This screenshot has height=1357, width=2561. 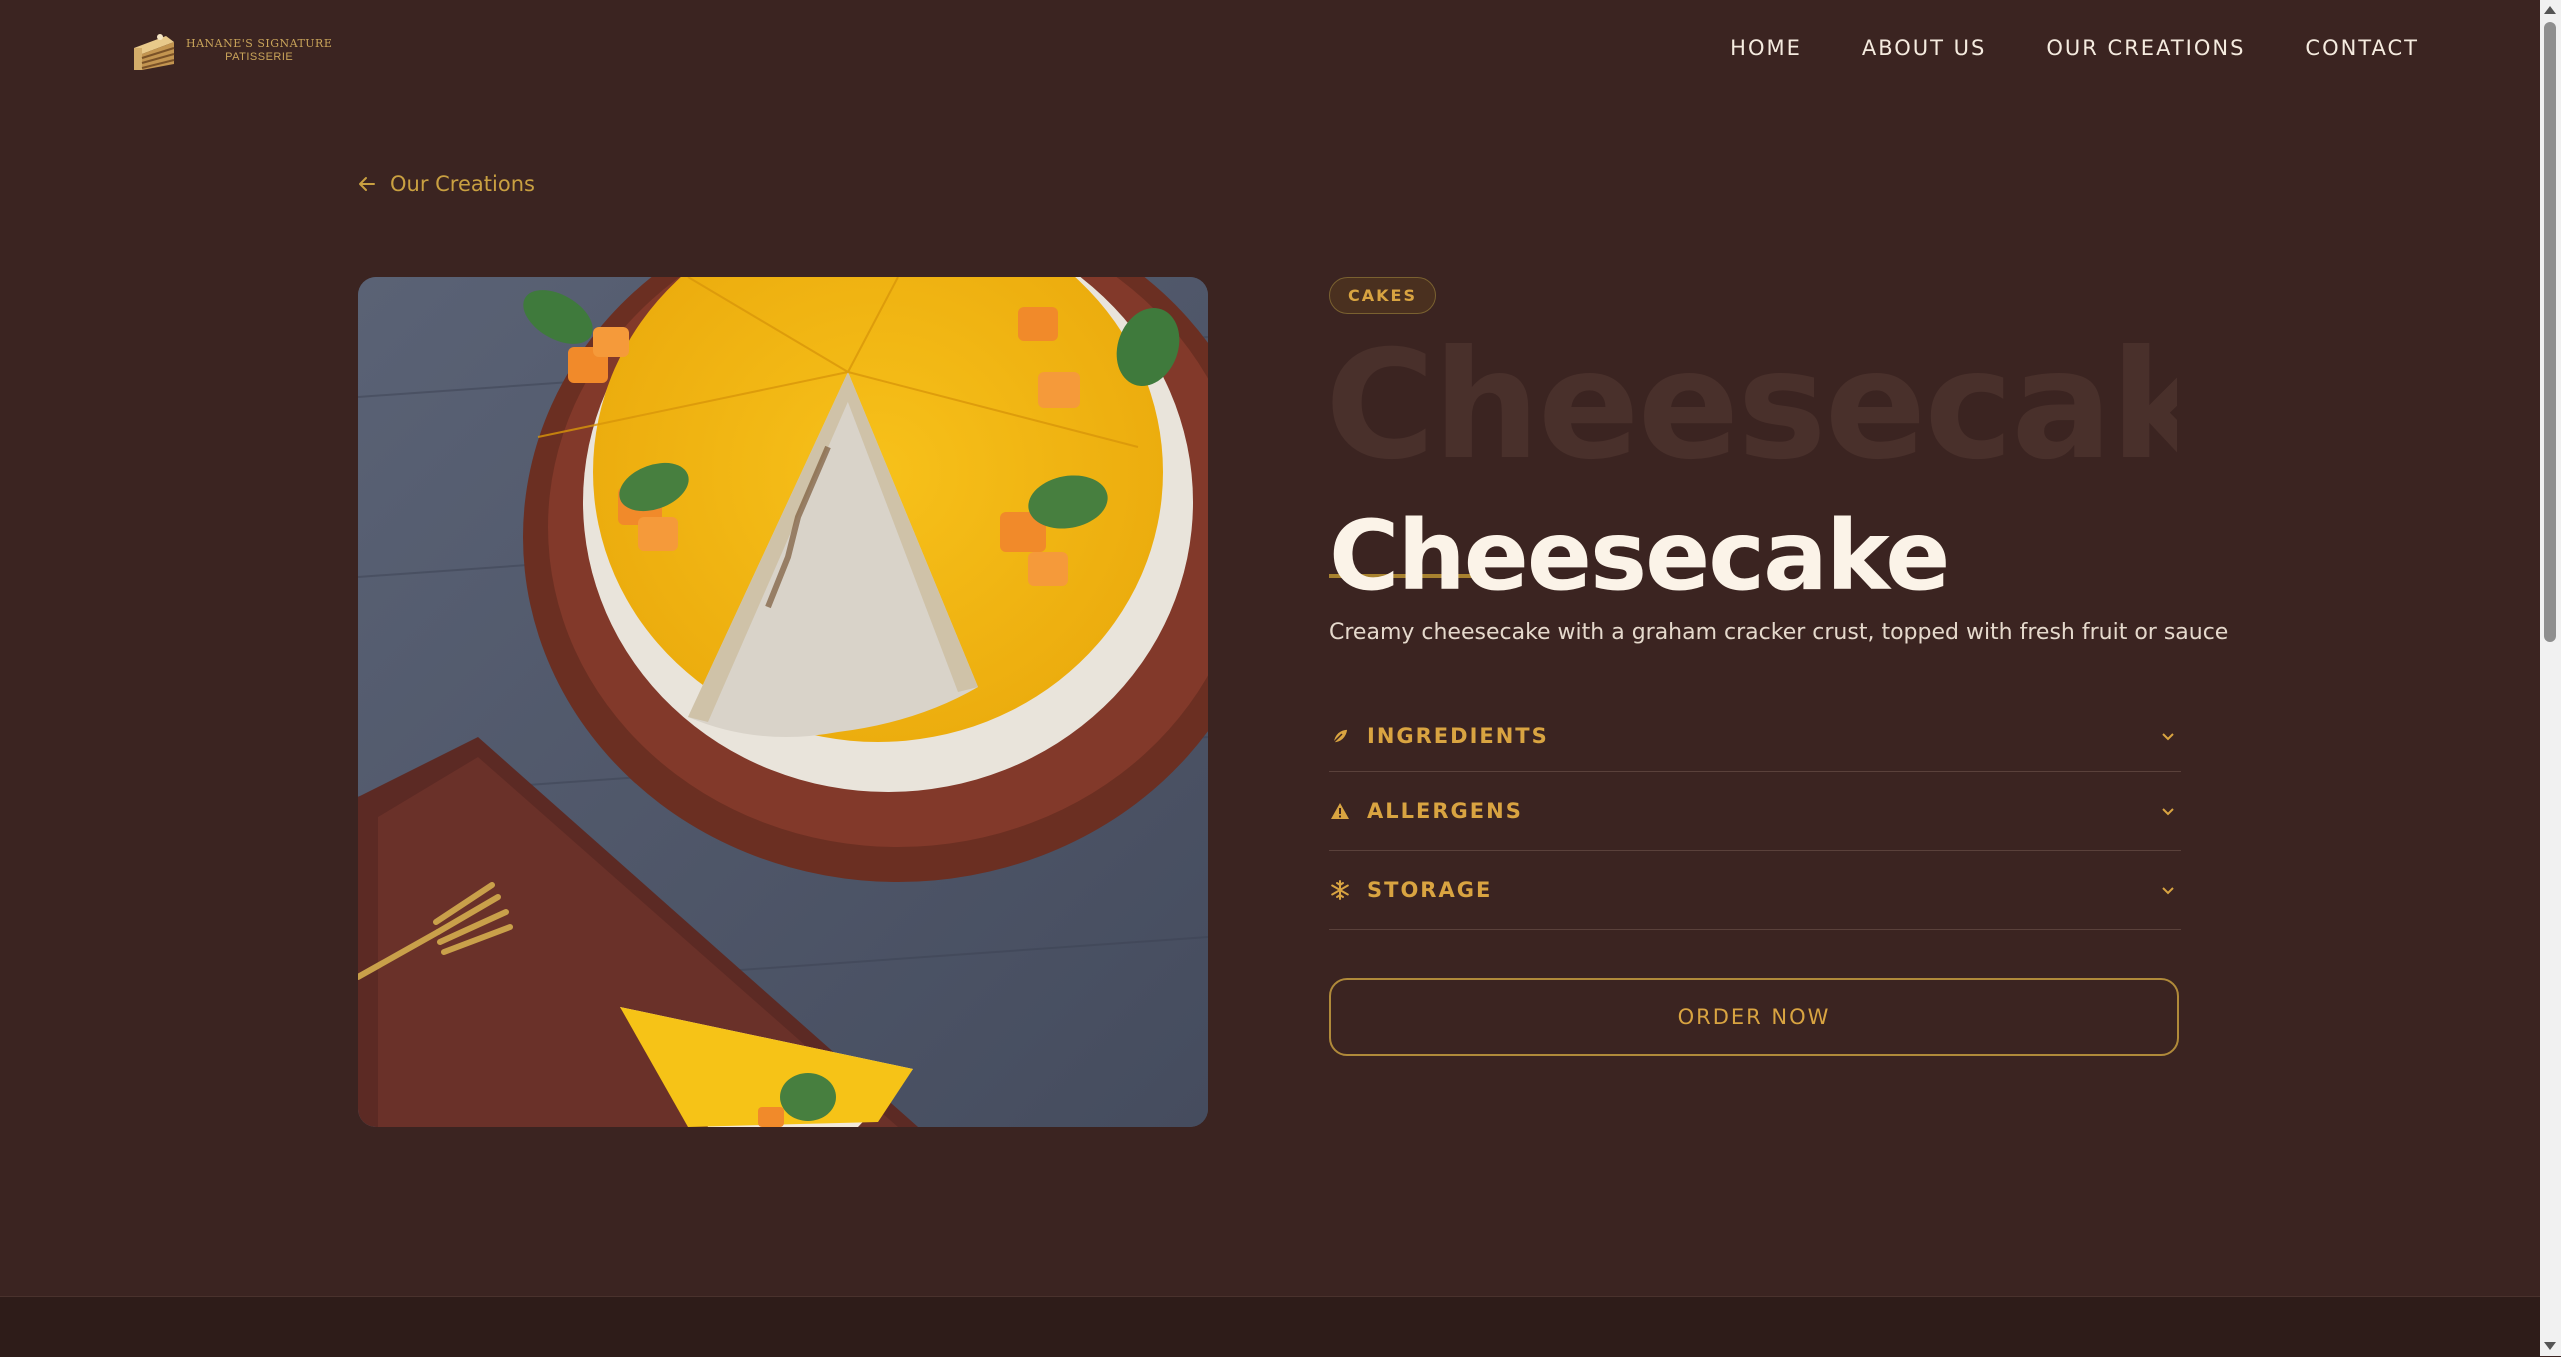 What do you see at coordinates (154, 52) in the screenshot?
I see `cake-logo-icon` at bounding box center [154, 52].